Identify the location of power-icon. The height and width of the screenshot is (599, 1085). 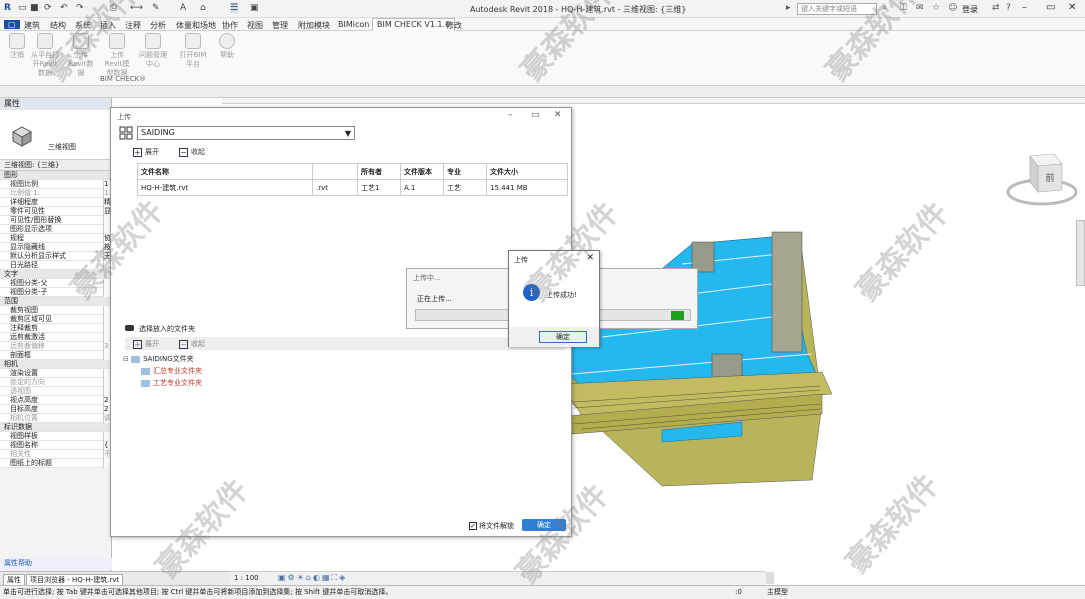
(17, 41).